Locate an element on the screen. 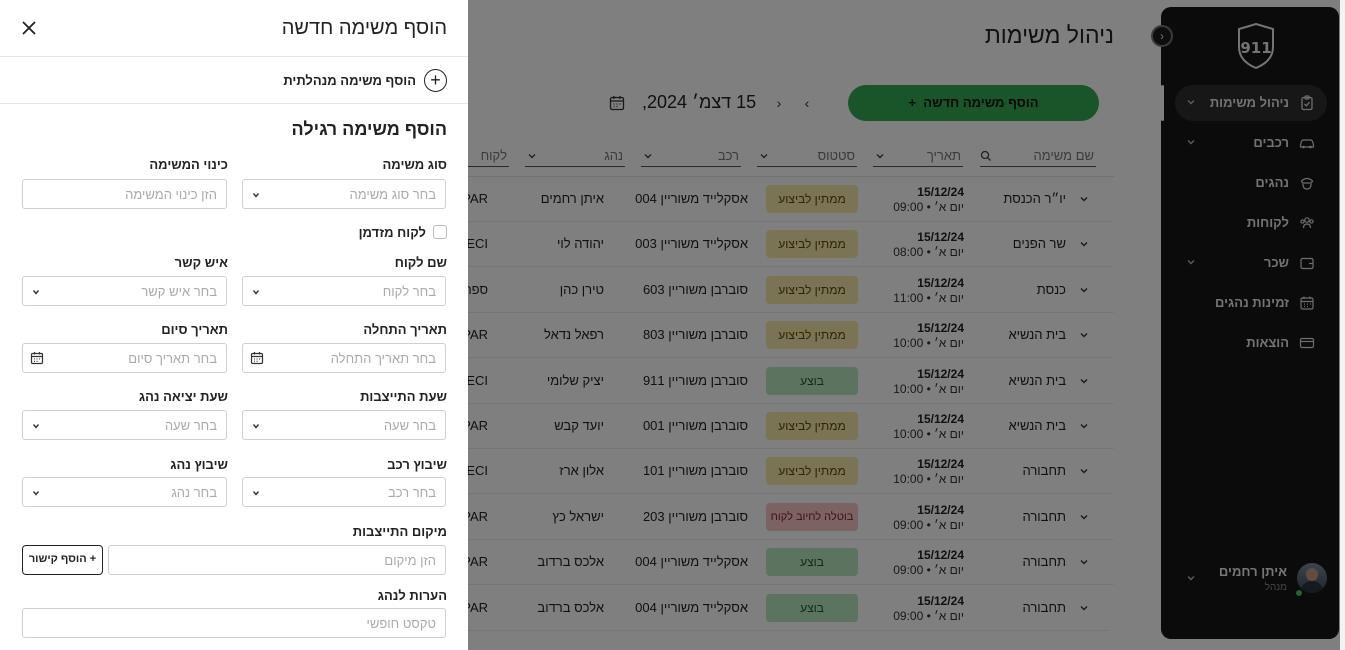  report-location-input: הזן מיקום is located at coordinates (277, 560).